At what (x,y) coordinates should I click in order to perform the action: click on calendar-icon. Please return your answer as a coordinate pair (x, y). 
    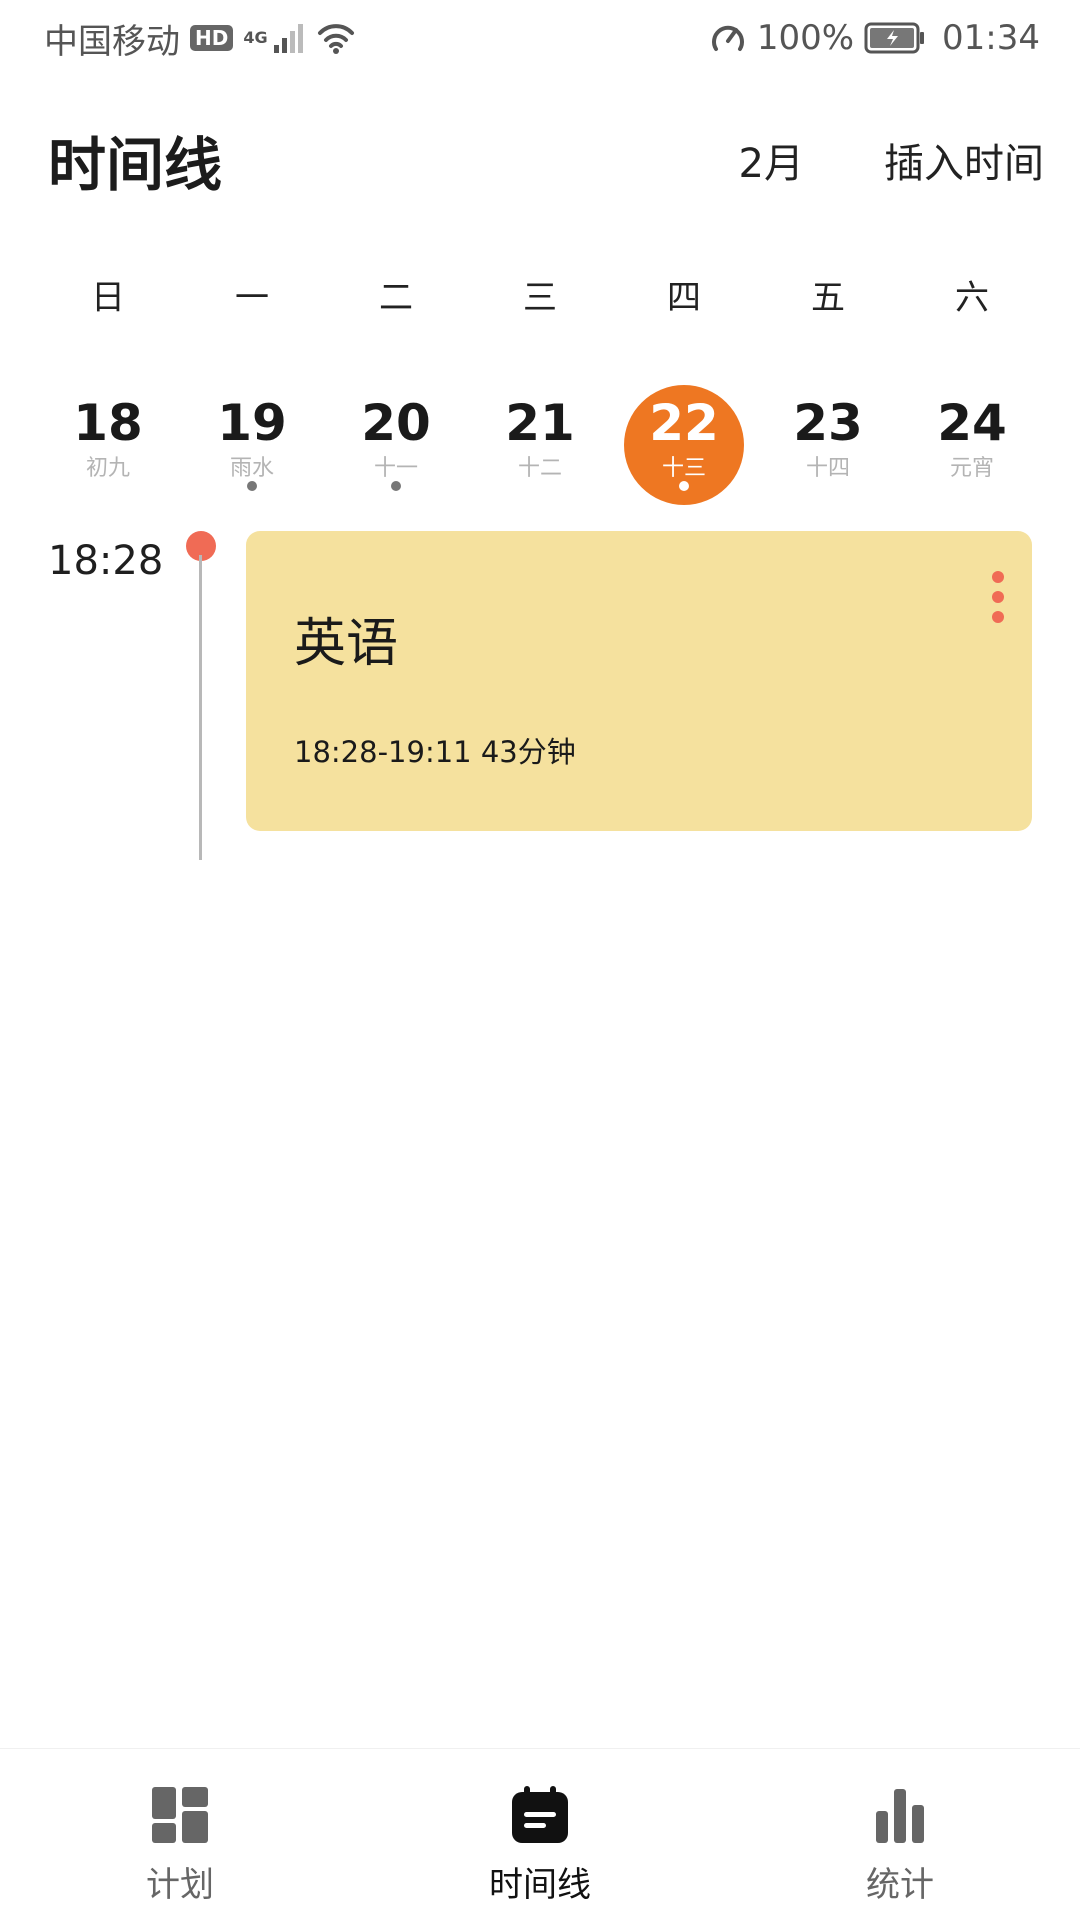
    Looking at the image, I should click on (540, 1814).